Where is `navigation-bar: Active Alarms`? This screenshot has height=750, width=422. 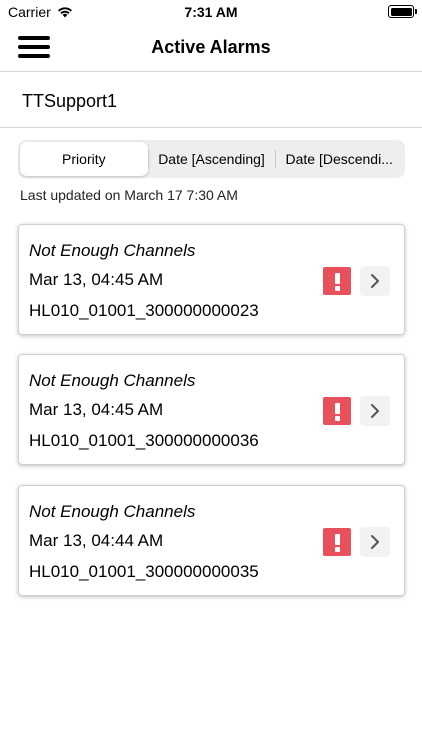
navigation-bar: Active Alarms is located at coordinates (211, 48).